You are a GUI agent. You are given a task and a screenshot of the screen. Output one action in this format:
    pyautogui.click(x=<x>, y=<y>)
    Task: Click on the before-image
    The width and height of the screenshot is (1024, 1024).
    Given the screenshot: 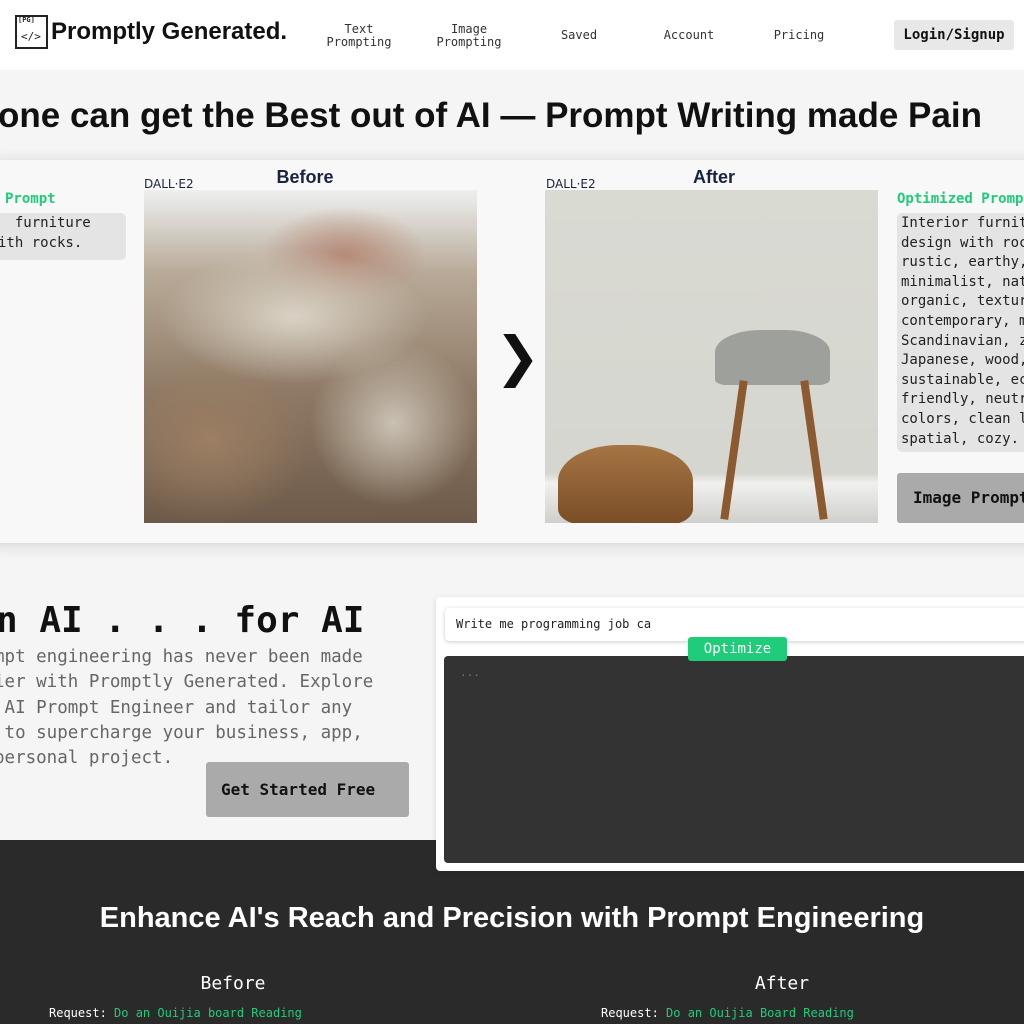 What is the action you would take?
    pyautogui.click(x=310, y=356)
    